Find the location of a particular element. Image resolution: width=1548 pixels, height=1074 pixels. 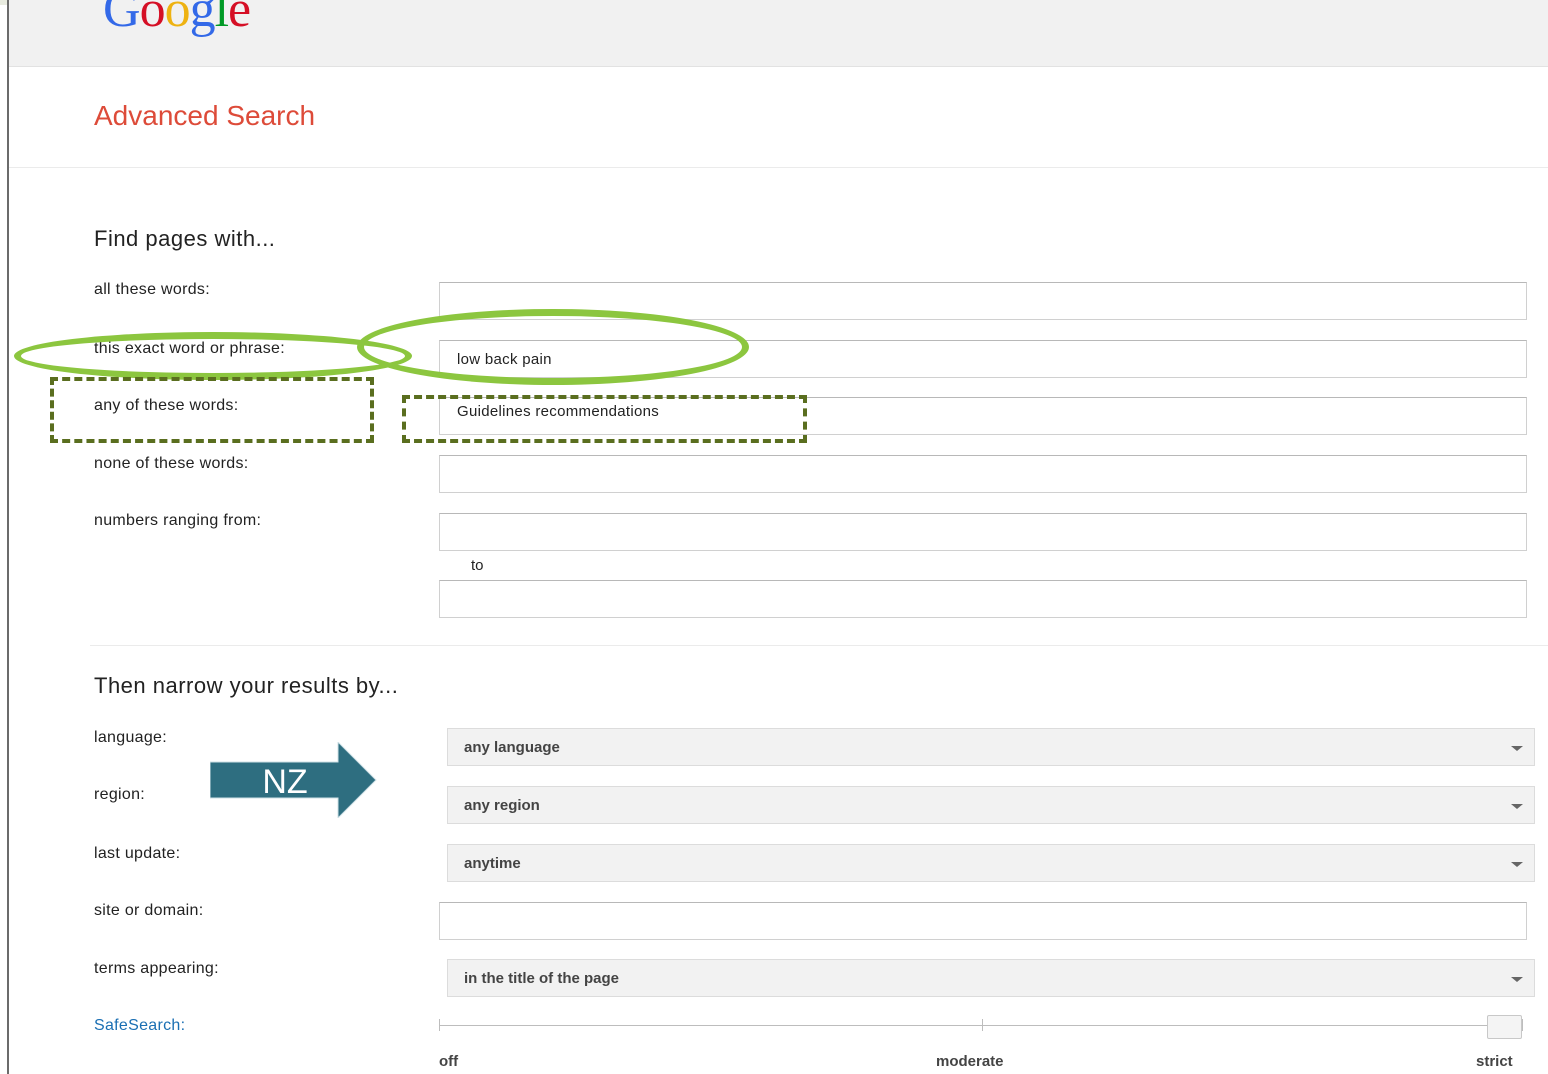

terms-appearing-select: in the title of the page is located at coordinates (991, 978).